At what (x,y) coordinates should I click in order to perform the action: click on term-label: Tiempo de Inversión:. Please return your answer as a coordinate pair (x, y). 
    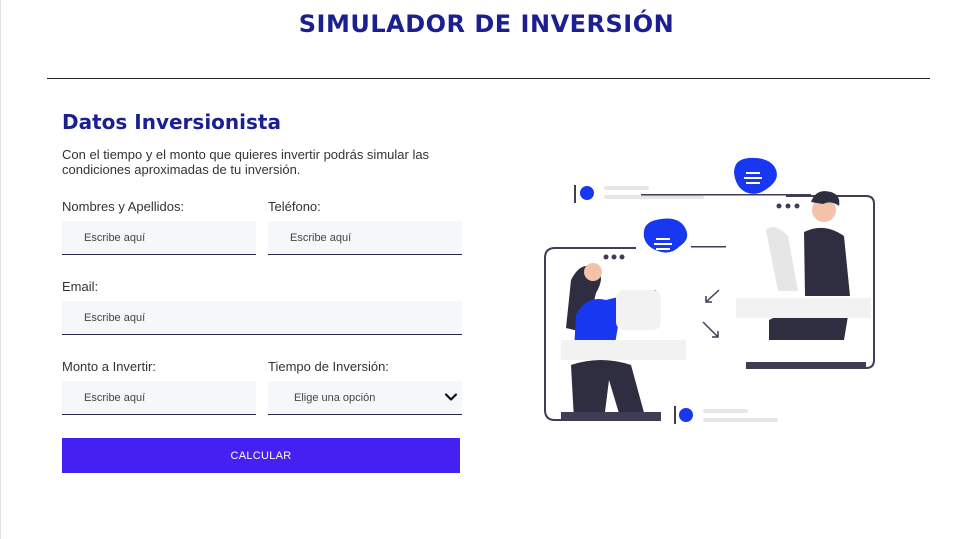
    Looking at the image, I should click on (328, 366).